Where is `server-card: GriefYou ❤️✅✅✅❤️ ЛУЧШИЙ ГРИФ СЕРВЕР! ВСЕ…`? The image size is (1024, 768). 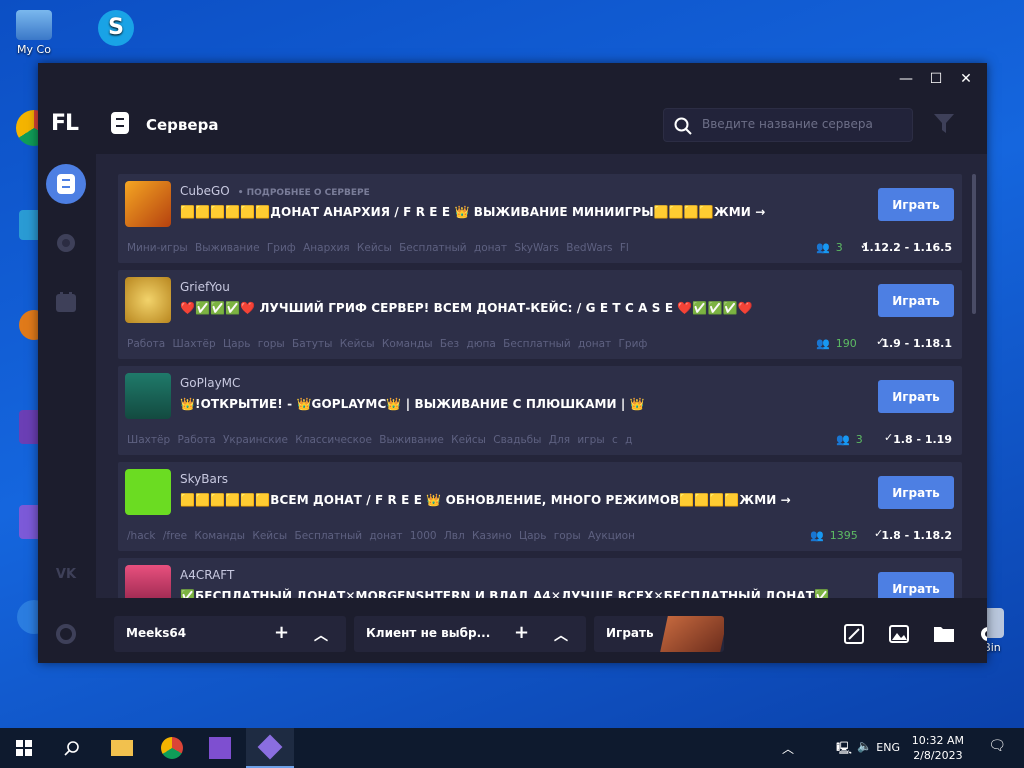 server-card: GriefYou ❤️✅✅✅❤️ ЛУЧШИЙ ГРИФ СЕРВЕР! ВСЕ… is located at coordinates (540, 314).